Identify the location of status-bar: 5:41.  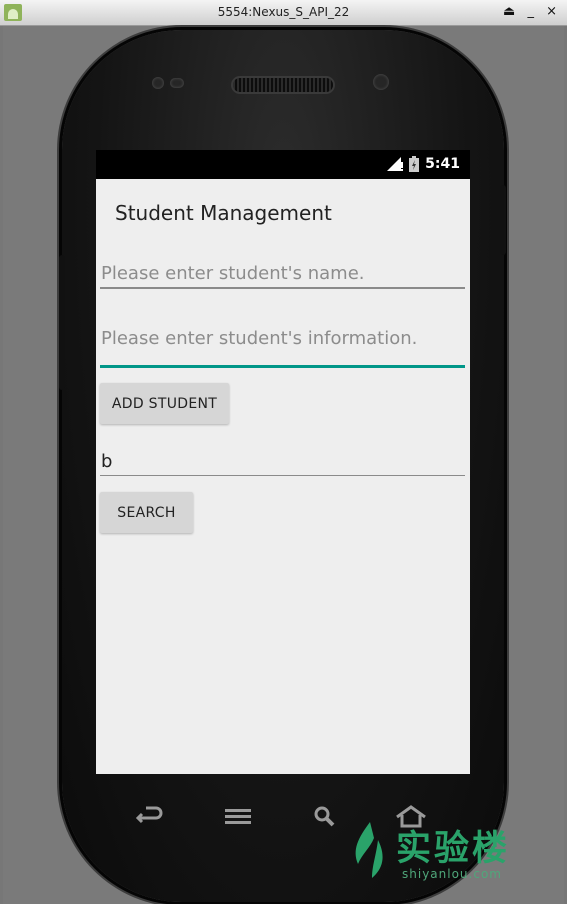
(283, 164).